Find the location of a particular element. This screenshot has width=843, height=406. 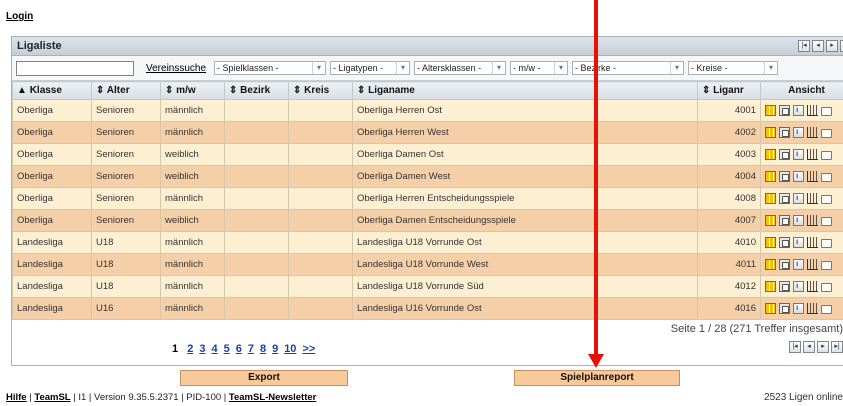

newsletter-link: TeamSL-Newsletter is located at coordinates (272, 397).